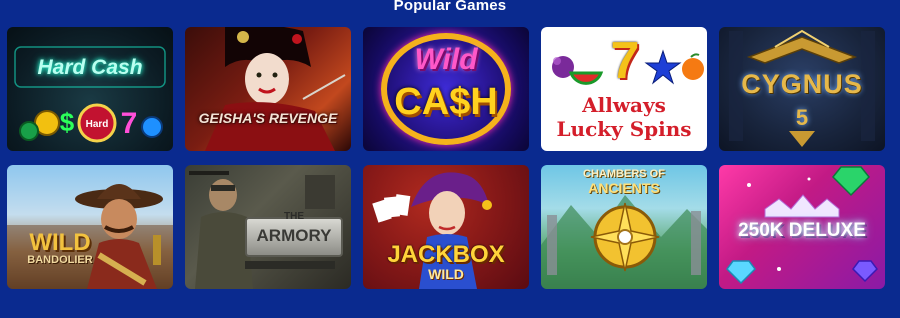  Describe the element at coordinates (97, 124) in the screenshot. I see `svg-text: Hard` at that location.